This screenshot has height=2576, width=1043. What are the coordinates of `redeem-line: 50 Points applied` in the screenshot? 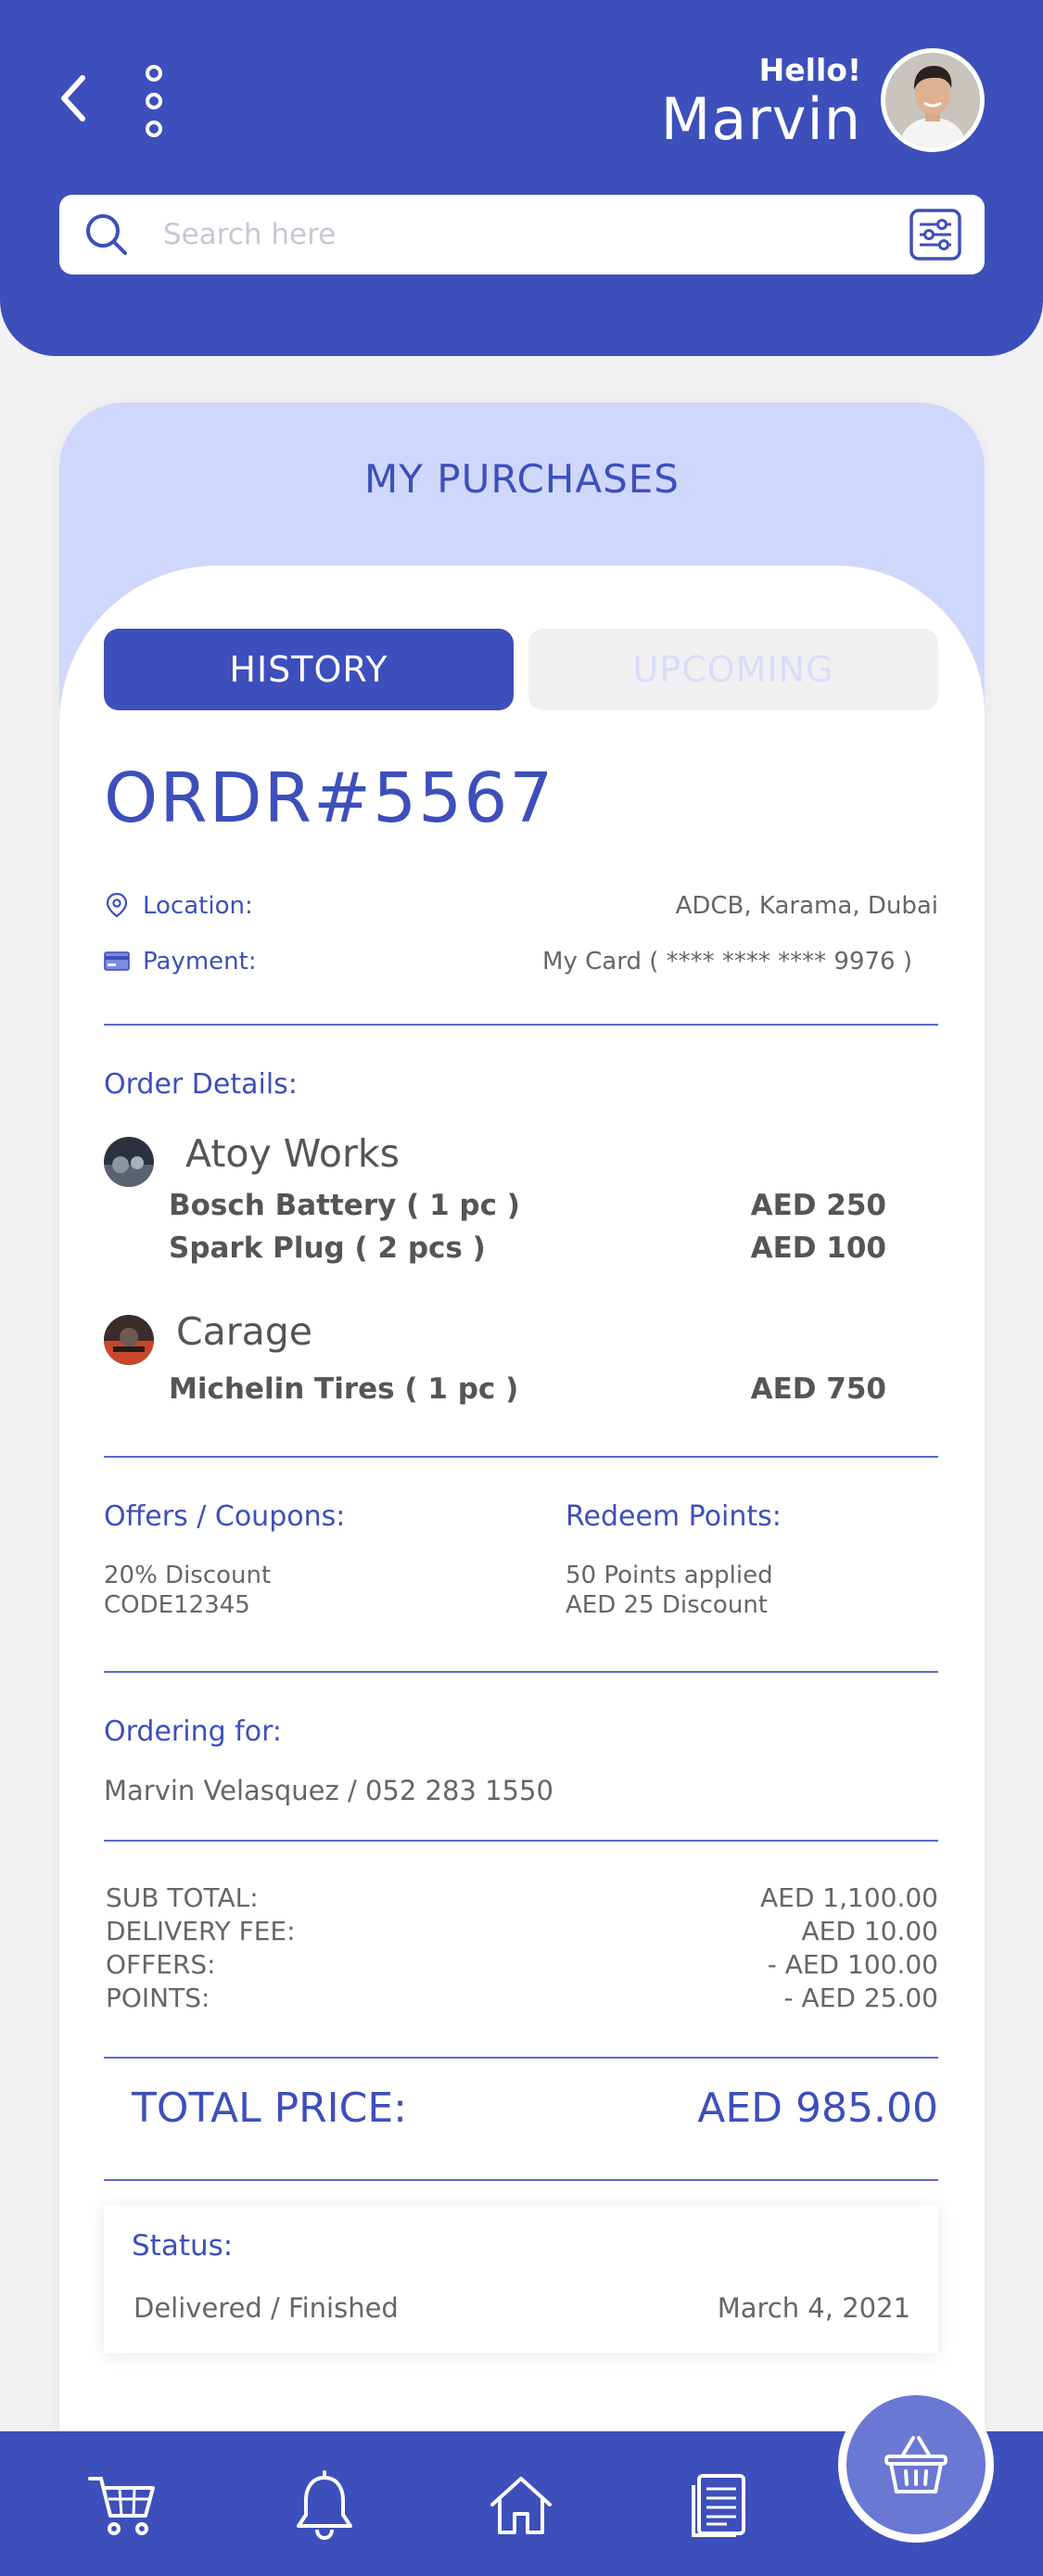 It's located at (670, 1575).